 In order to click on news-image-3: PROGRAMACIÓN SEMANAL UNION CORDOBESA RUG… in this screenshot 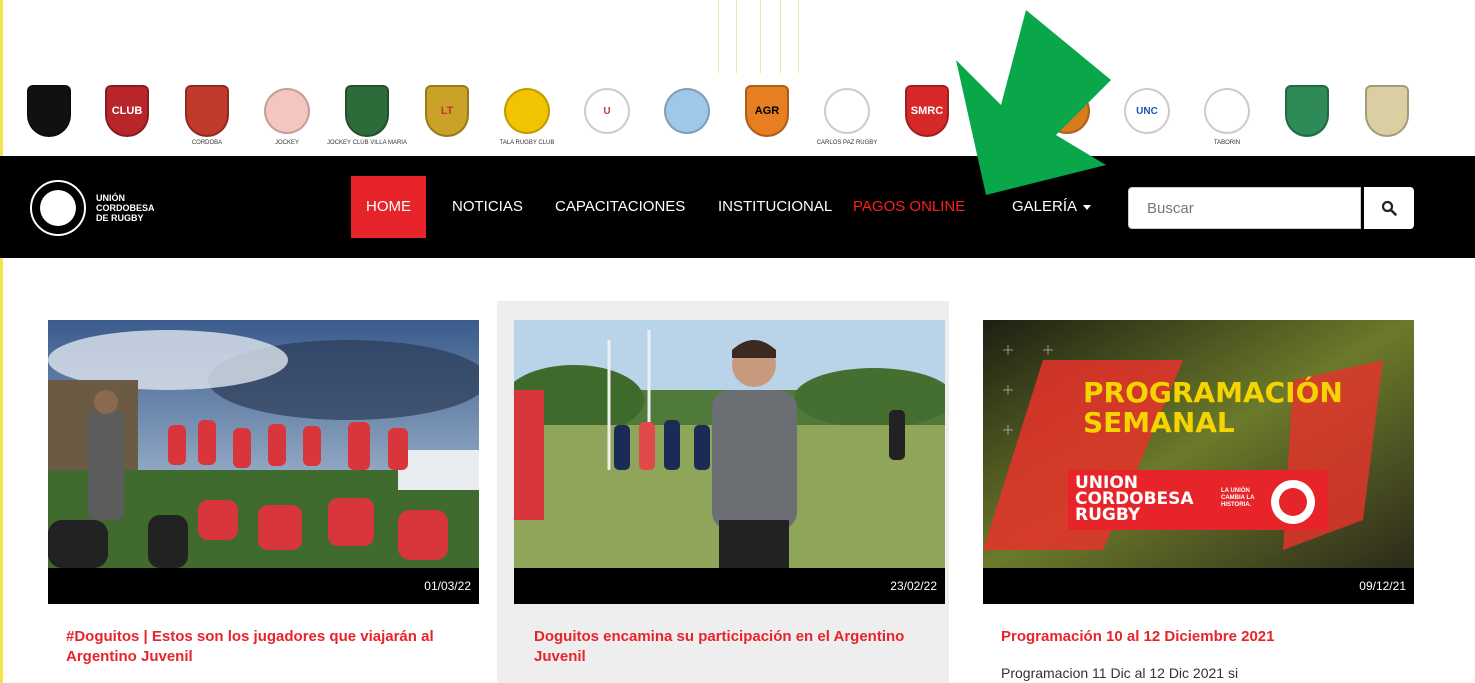, I will do `click(1198, 444)`.